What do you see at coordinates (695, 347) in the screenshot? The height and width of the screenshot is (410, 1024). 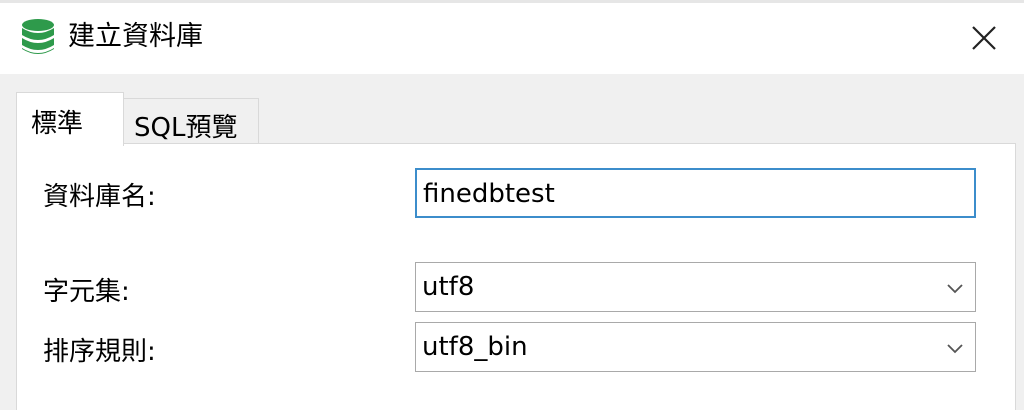 I see `collation-select: utf8_bin` at bounding box center [695, 347].